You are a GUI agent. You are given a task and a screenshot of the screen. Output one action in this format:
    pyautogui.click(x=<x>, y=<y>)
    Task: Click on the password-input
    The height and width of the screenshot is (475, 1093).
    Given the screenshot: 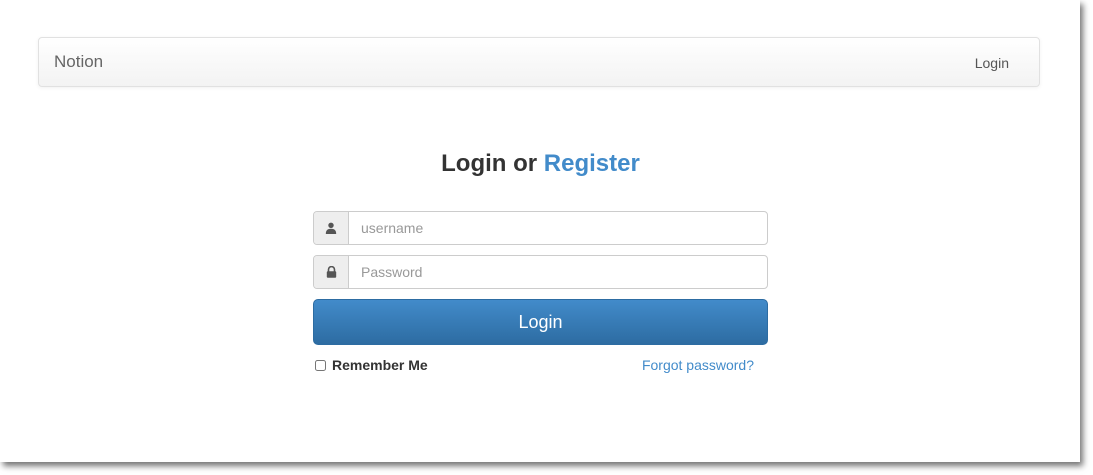 What is the action you would take?
    pyautogui.click(x=558, y=272)
    